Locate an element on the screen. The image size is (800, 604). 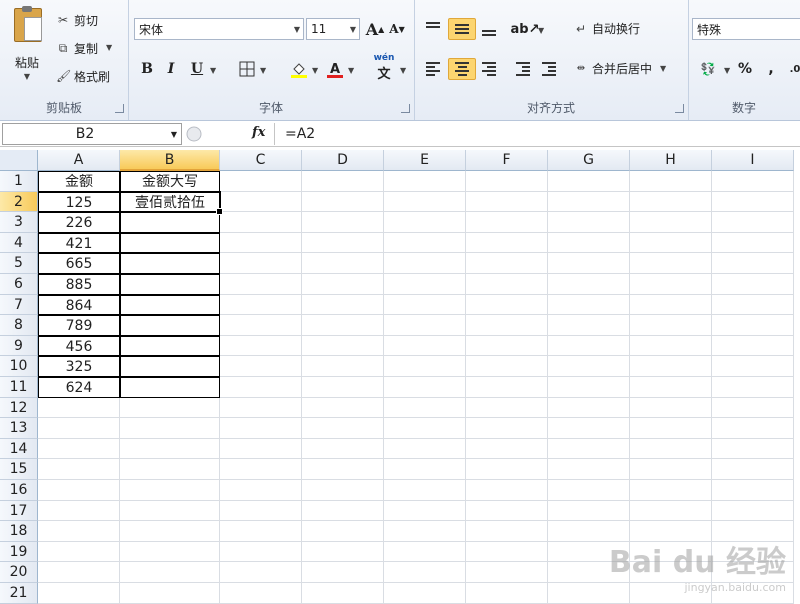
row-header-19: 19 is located at coordinates (19, 552).